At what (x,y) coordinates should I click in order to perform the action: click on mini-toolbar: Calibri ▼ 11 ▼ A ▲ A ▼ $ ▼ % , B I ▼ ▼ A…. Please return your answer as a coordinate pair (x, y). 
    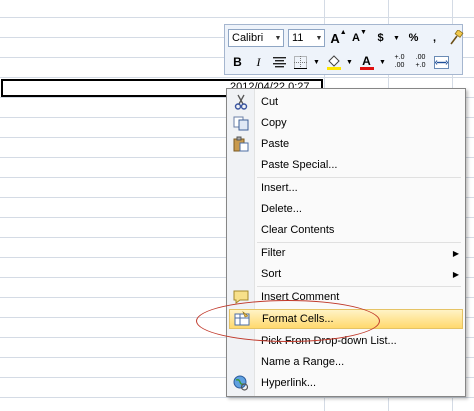
    Looking at the image, I should click on (343, 49).